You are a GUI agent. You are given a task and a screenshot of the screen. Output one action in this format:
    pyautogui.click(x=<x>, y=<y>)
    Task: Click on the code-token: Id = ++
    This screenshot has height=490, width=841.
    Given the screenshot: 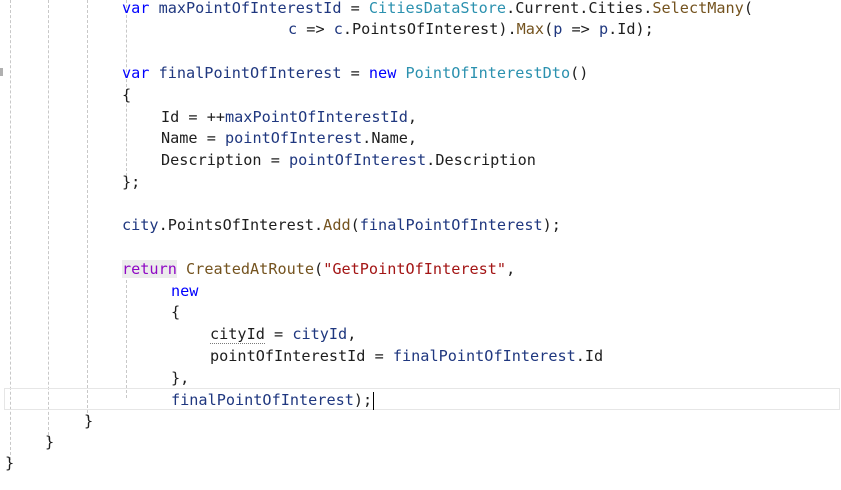 What is the action you would take?
    pyautogui.click(x=193, y=117)
    